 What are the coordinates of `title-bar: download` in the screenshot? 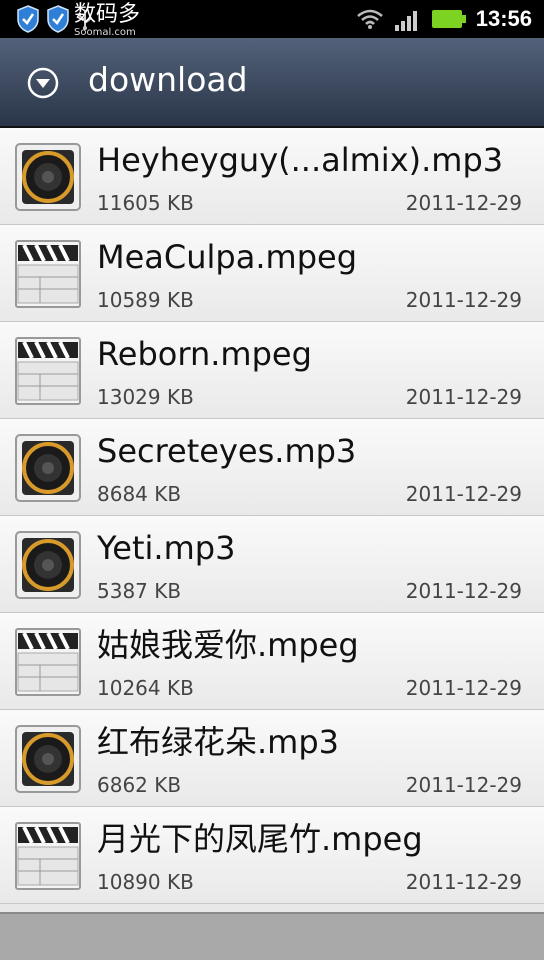 It's located at (272, 83).